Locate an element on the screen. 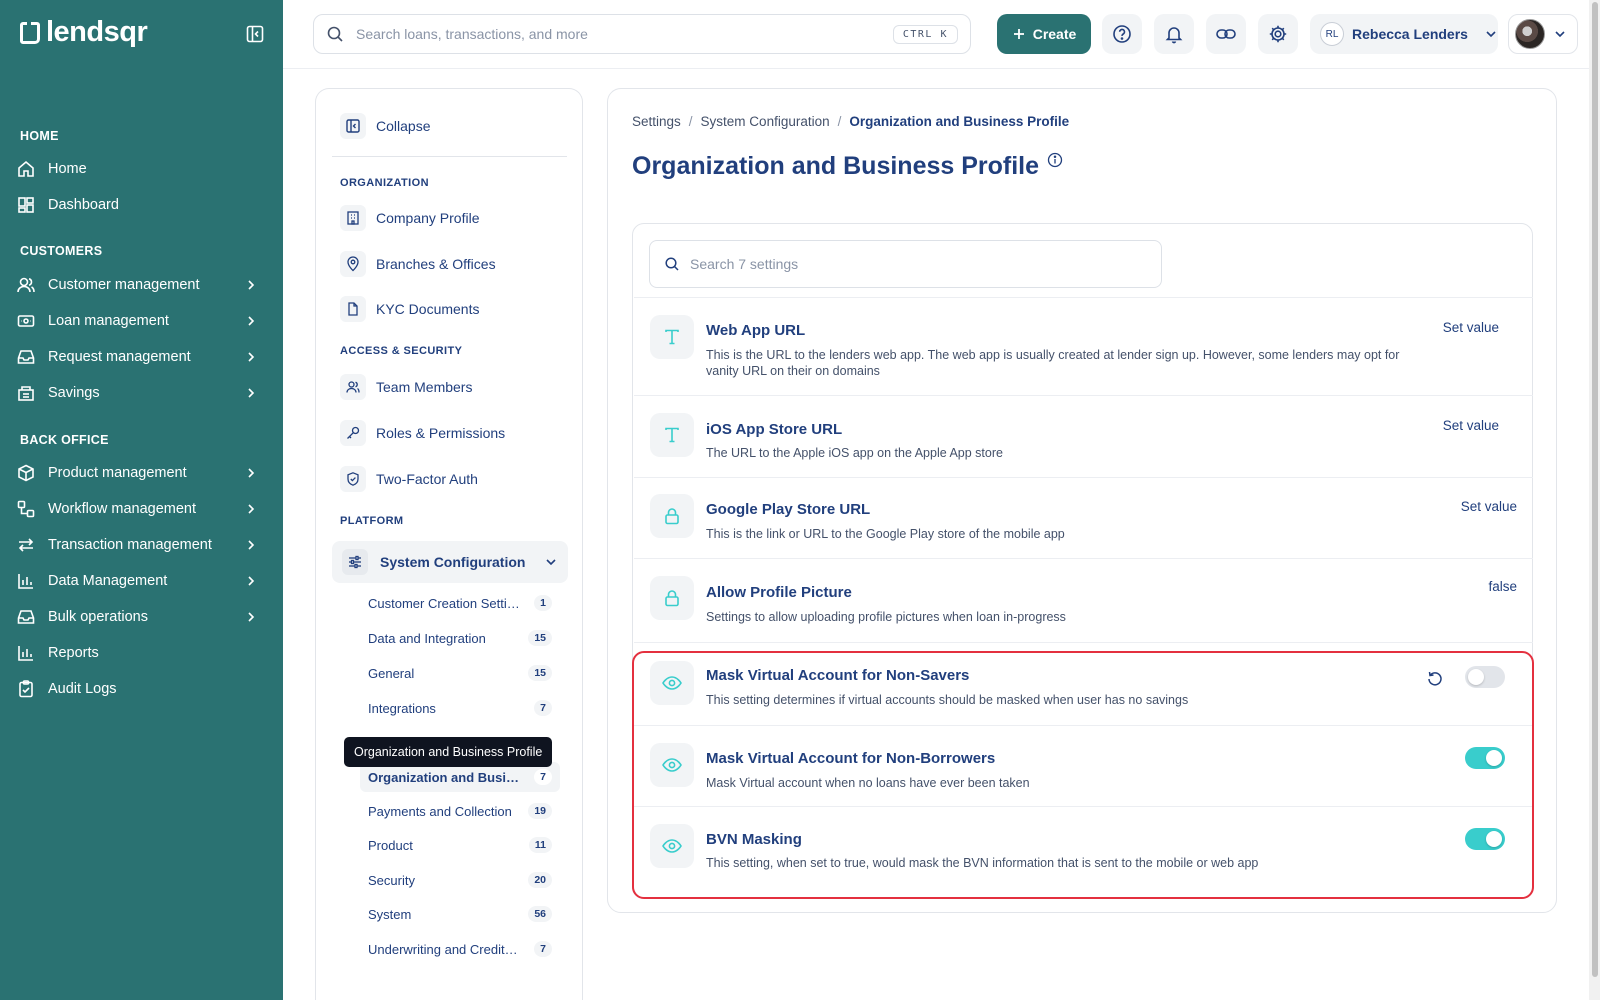  workflow-icon is located at coordinates (26, 509).